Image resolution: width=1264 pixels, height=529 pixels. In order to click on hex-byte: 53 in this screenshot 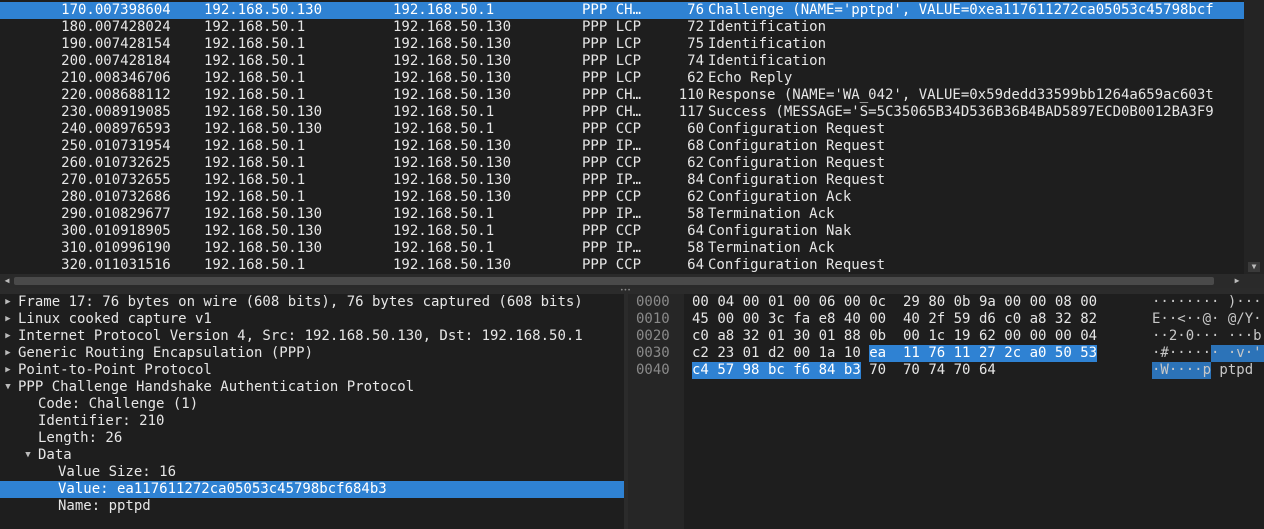, I will do `click(1089, 353)`.